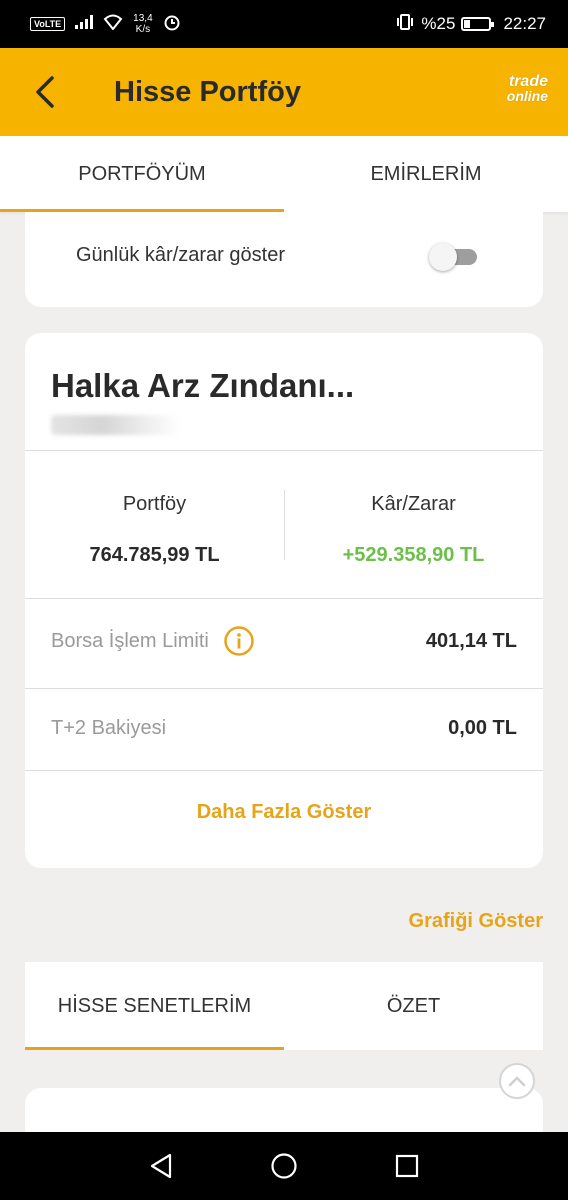 The image size is (568, 1200). I want to click on show-chart-link: Grafiği Göster, so click(476, 921).